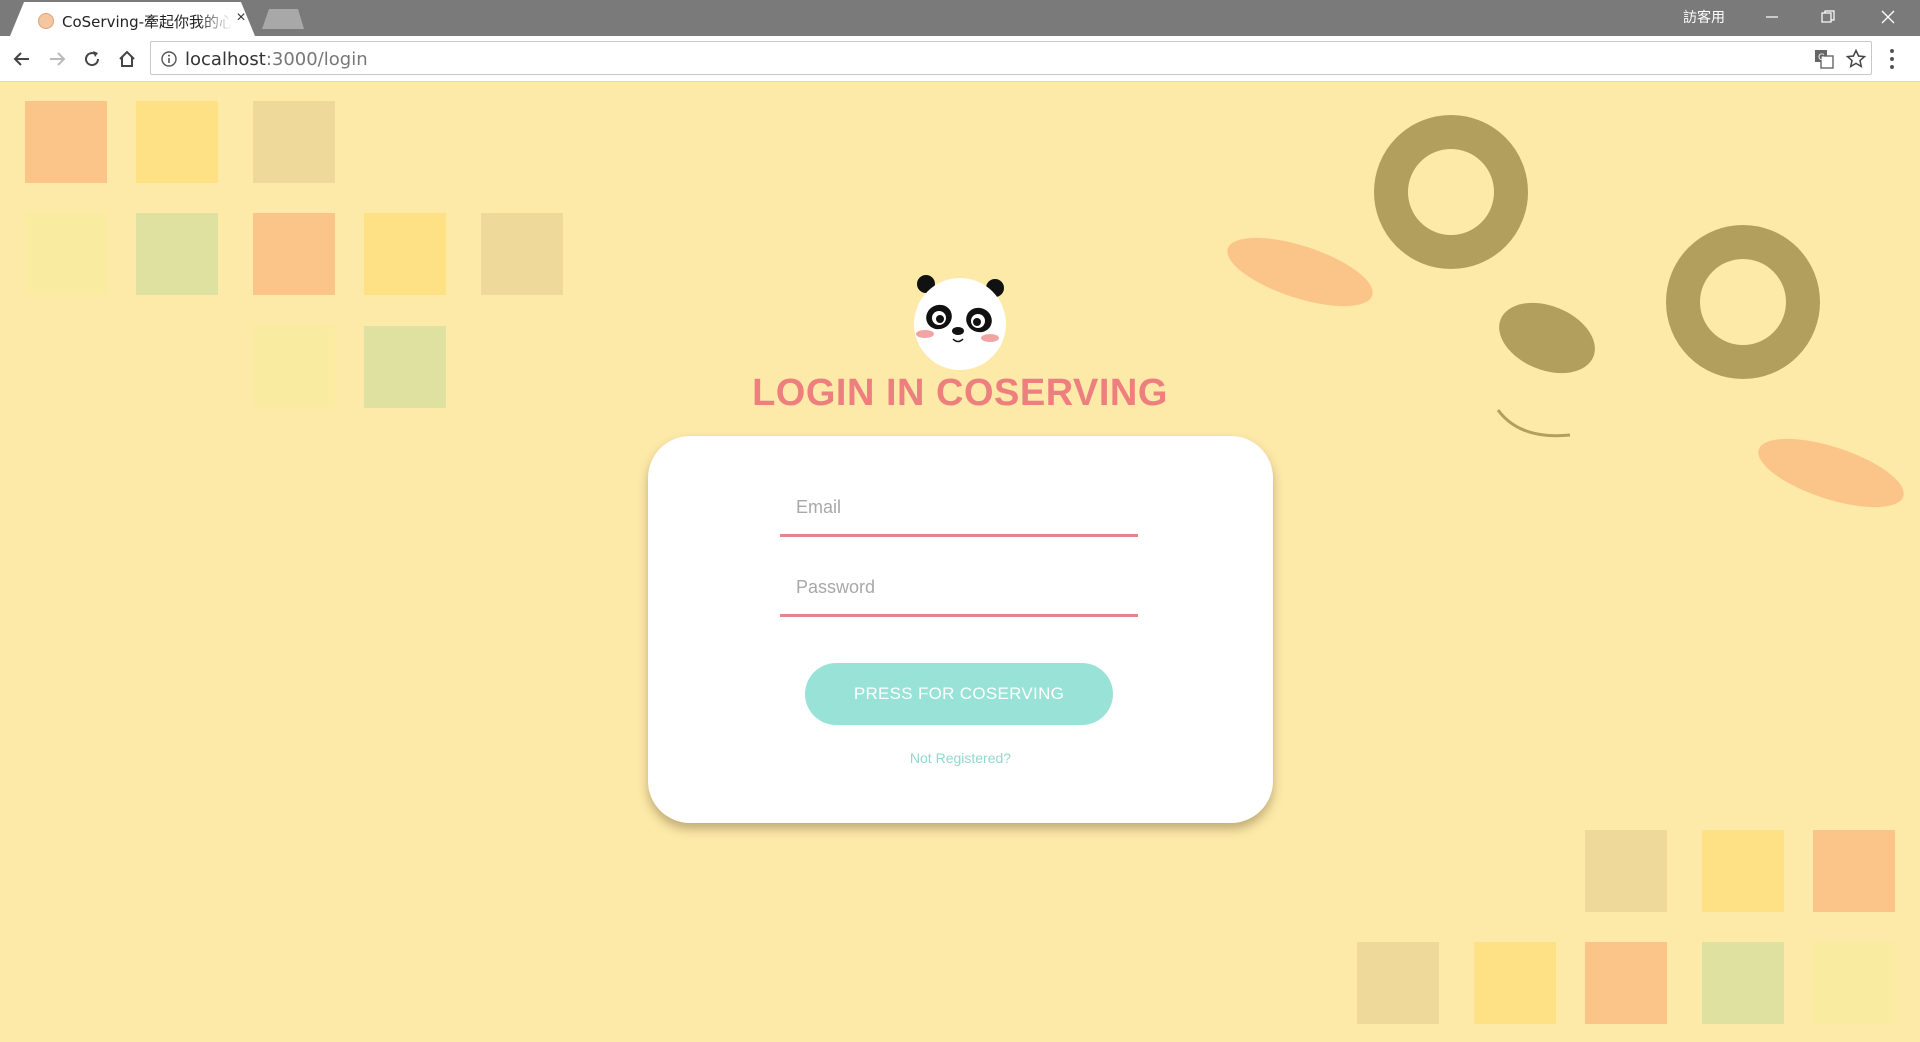 Image resolution: width=1920 pixels, height=1042 pixels. I want to click on translate-icon: G, so click(1824, 59).